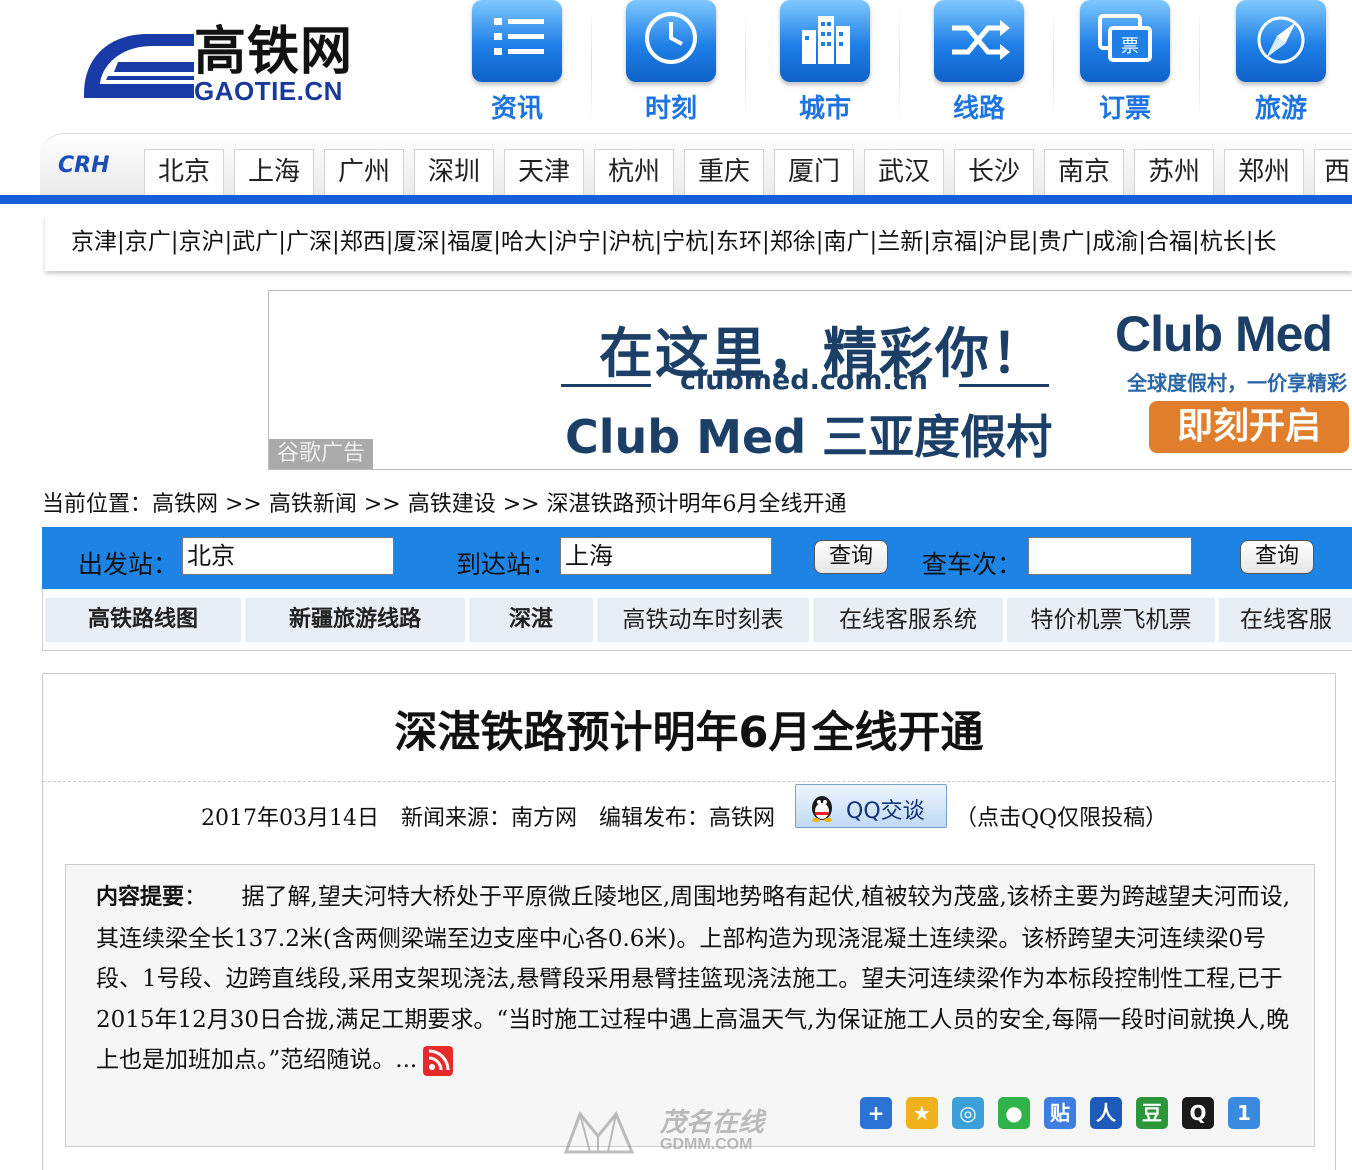 The width and height of the screenshot is (1352, 1170). Describe the element at coordinates (544, 172) in the screenshot. I see `city-tab: 天津` at that location.